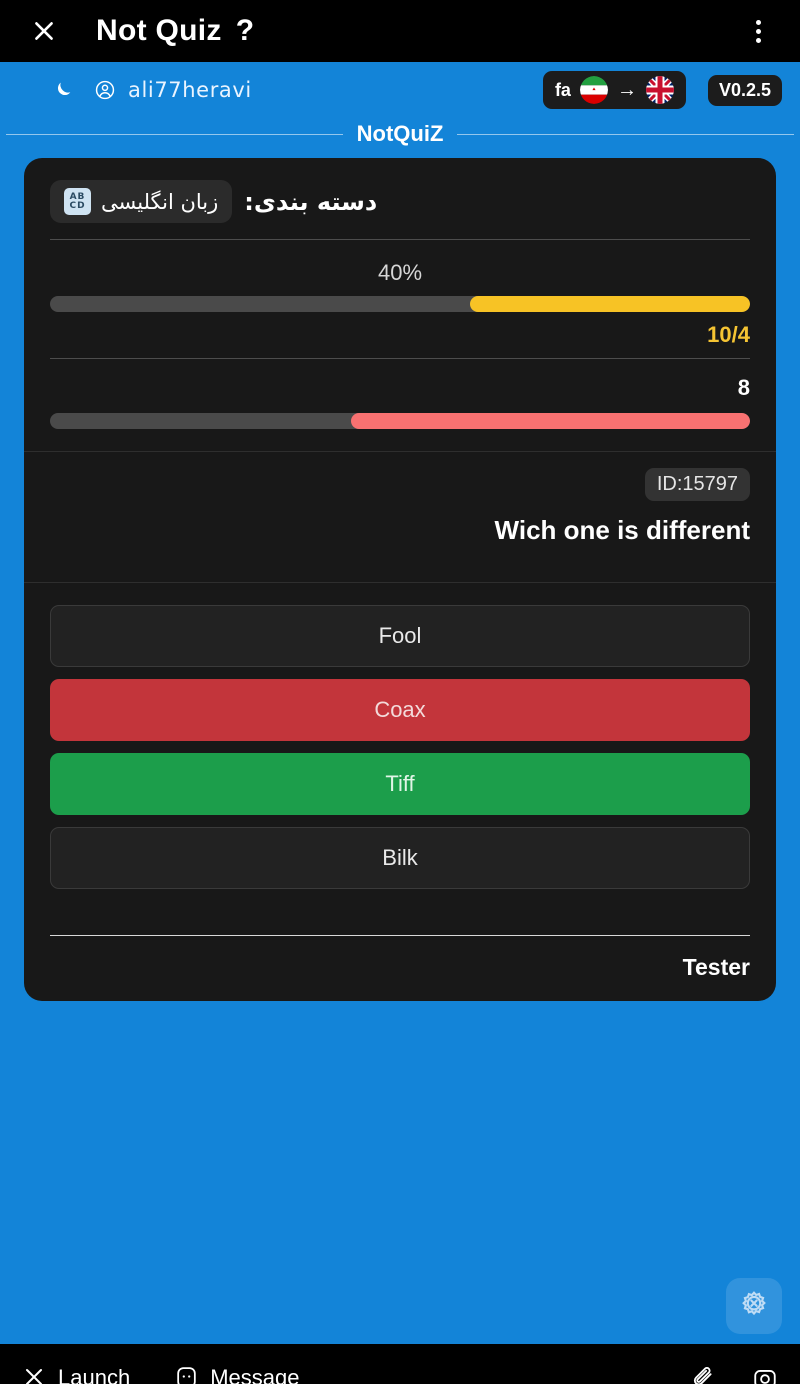 The height and width of the screenshot is (1384, 800). Describe the element at coordinates (697, 484) in the screenshot. I see `question-id-badge: ID:15797` at that location.